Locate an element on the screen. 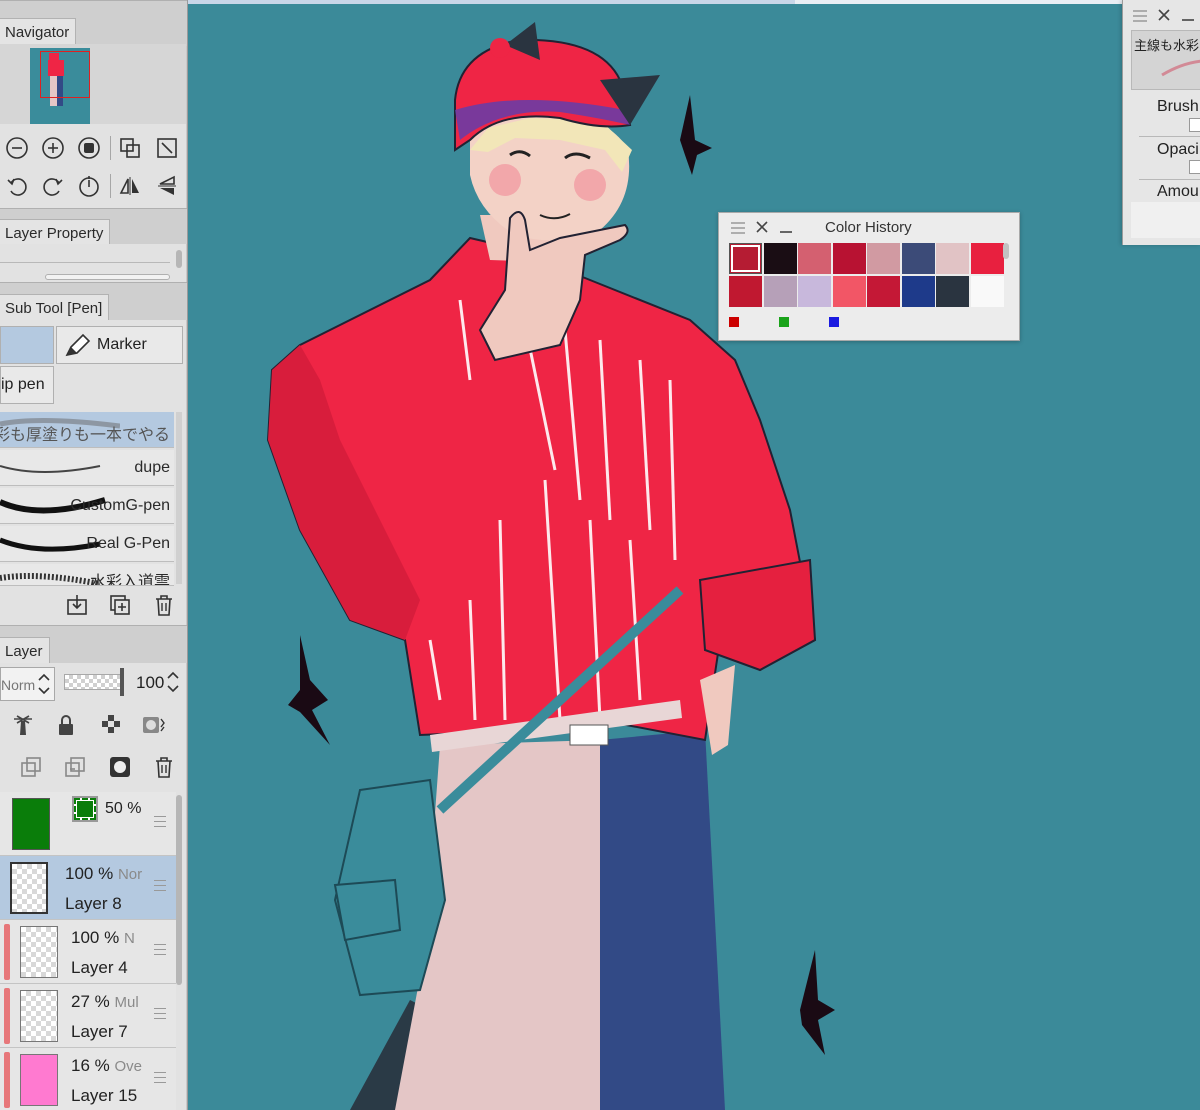 Image resolution: width=1200 pixels, height=1110 pixels. rotate-right-icon is located at coordinates (53, 186).